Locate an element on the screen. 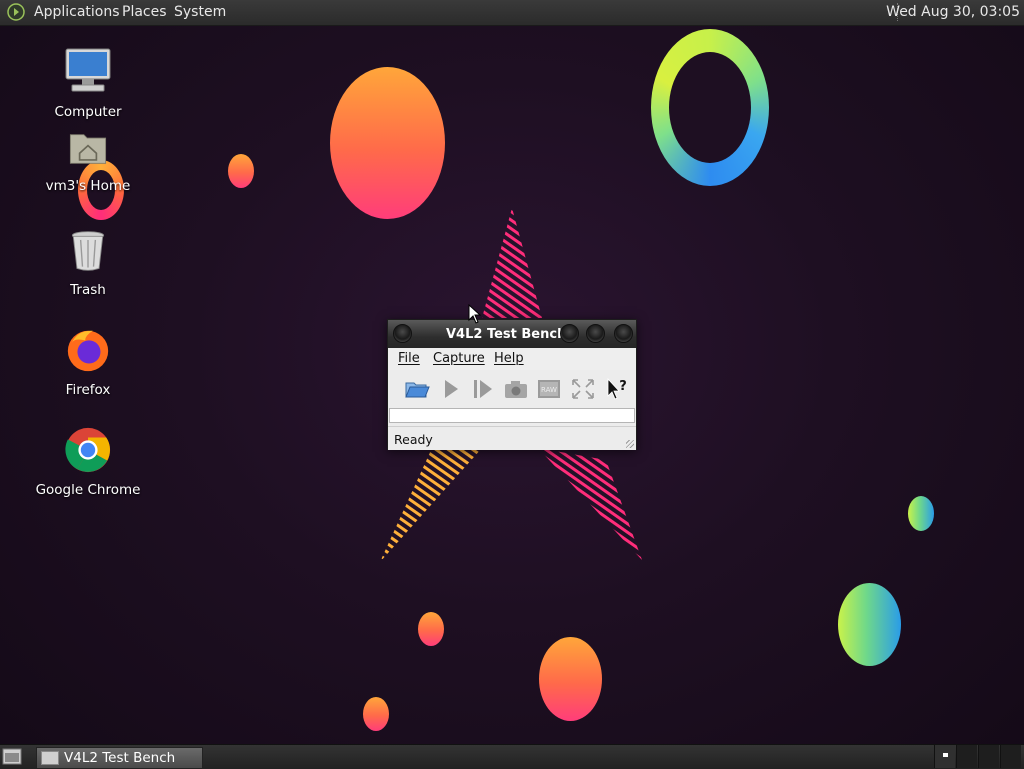  desktop-icon-chrome: Google Chrome is located at coordinates (88, 462).